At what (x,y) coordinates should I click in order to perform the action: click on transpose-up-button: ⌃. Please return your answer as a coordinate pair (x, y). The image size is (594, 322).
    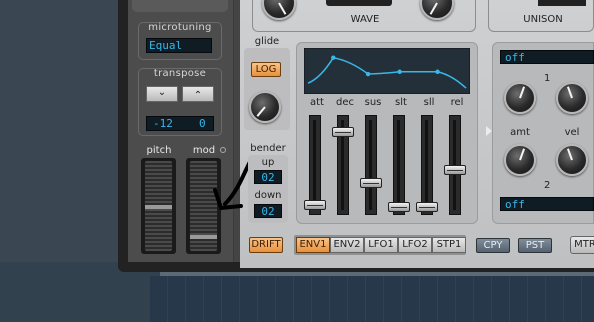
    Looking at the image, I should click on (198, 94).